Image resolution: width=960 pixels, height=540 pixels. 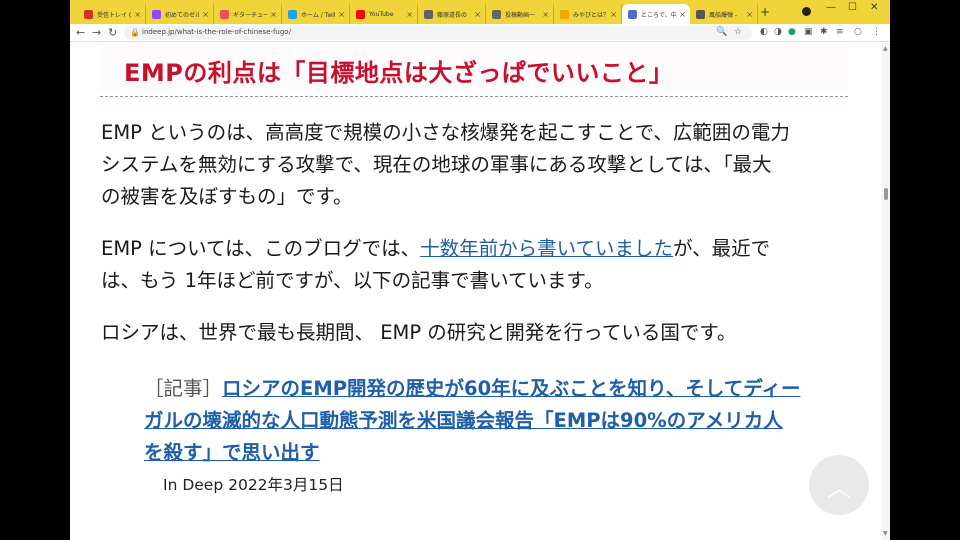 I want to click on paragraph-line: は、もう 1年ほど前ですが、以下の記事で書いています。, so click(x=352, y=280).